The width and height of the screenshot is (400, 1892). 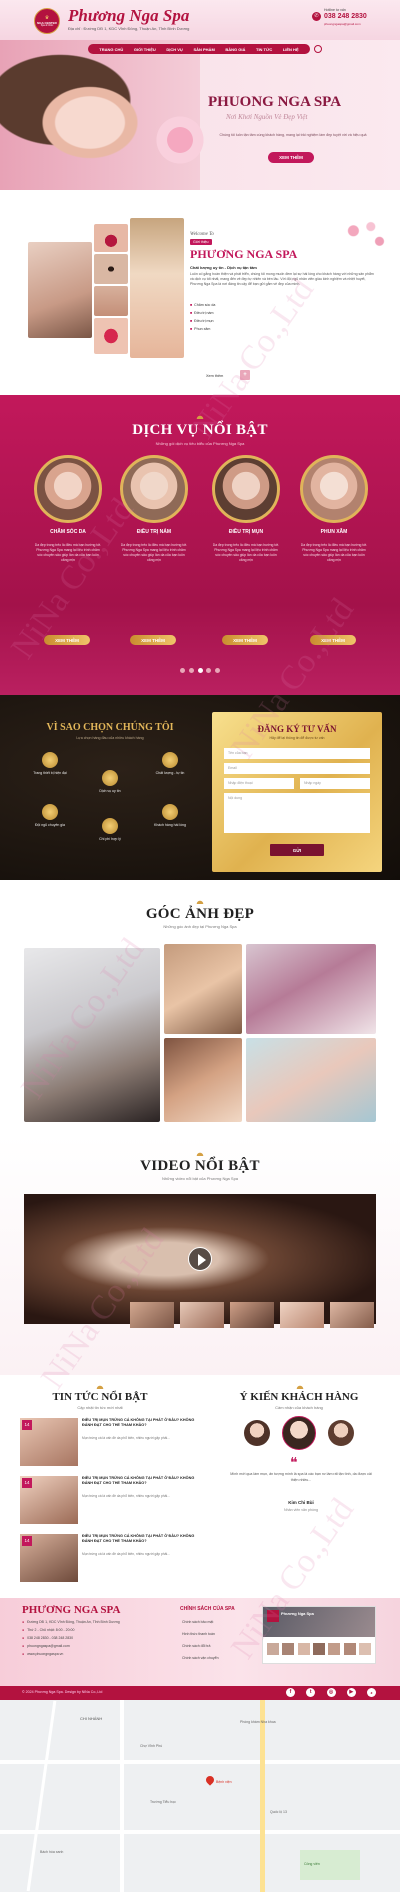 What do you see at coordinates (222, 1634) in the screenshot?
I see `policy-link: Hình thức thanh toán` at bounding box center [222, 1634].